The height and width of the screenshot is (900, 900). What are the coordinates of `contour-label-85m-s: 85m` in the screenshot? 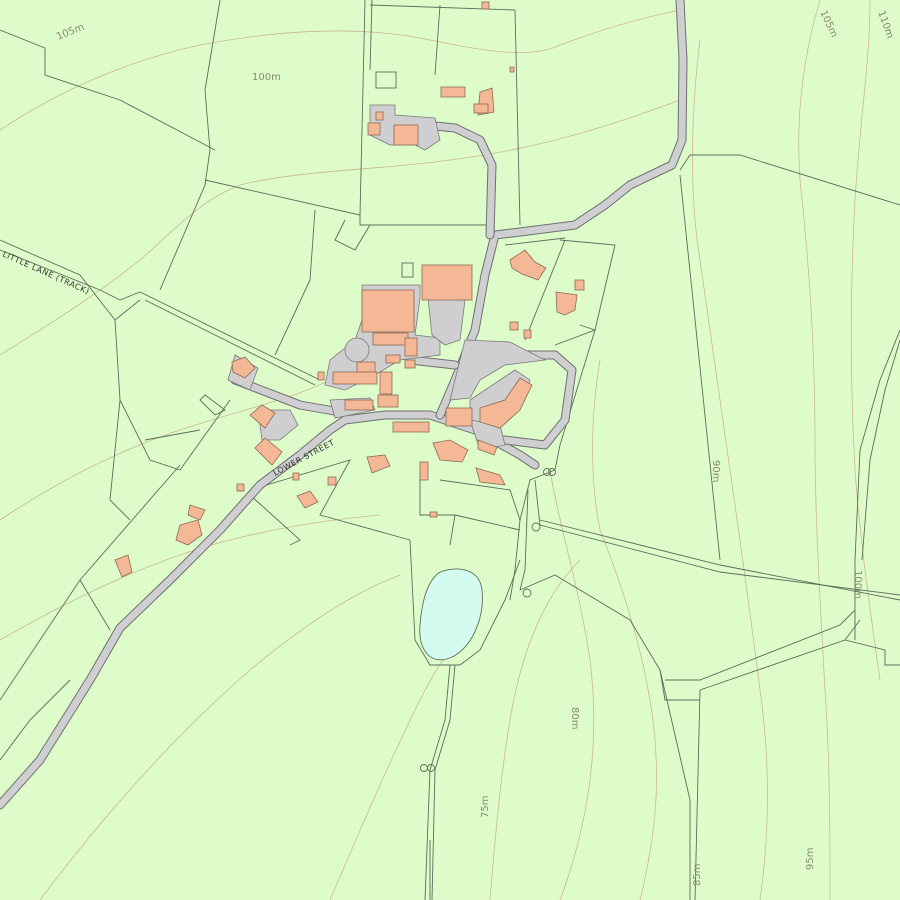 It's located at (697, 875).